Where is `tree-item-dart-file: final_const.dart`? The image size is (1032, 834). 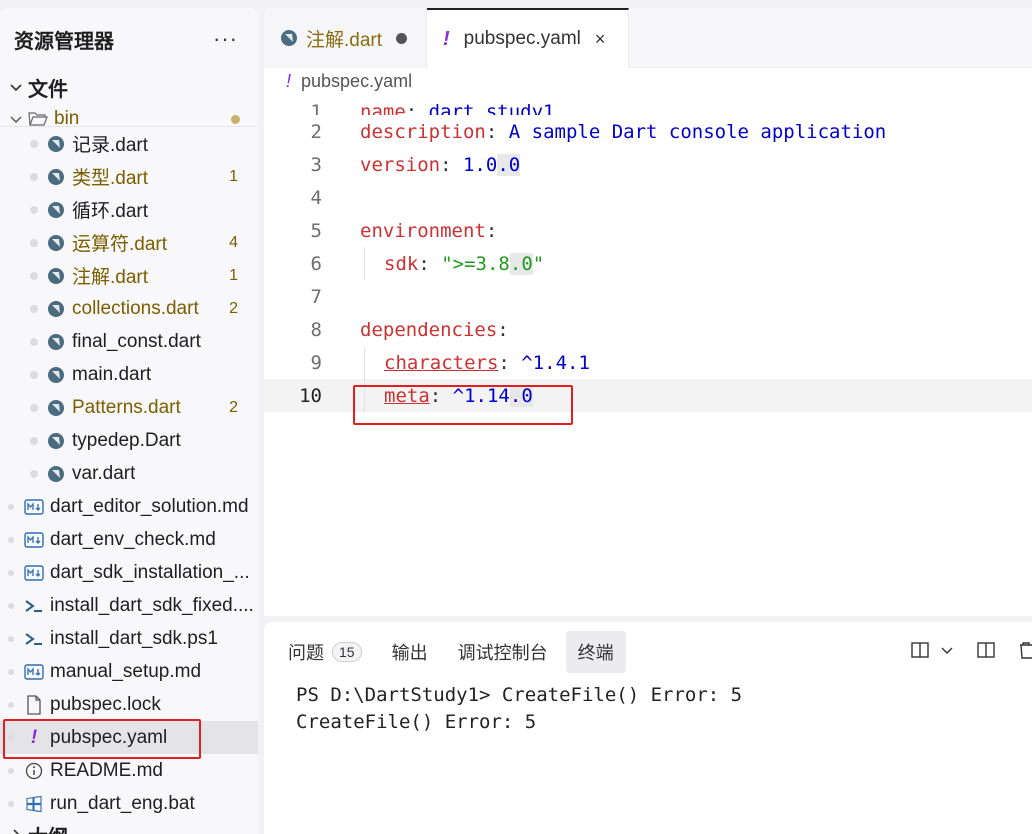 tree-item-dart-file: final_const.dart is located at coordinates (129, 341).